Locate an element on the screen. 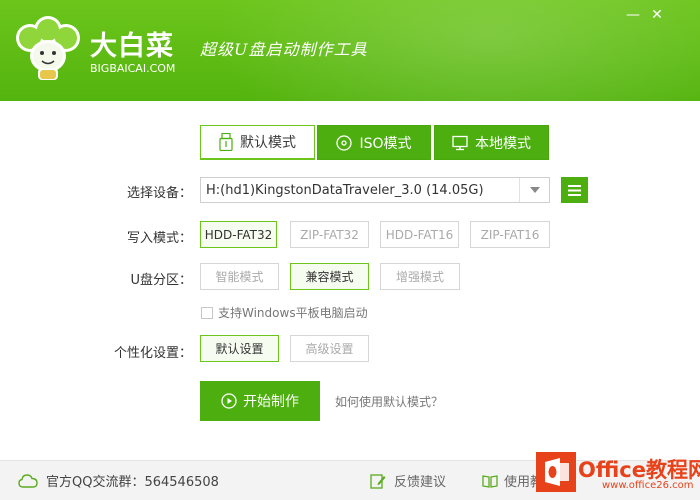  close-button: ✕ is located at coordinates (657, 15).